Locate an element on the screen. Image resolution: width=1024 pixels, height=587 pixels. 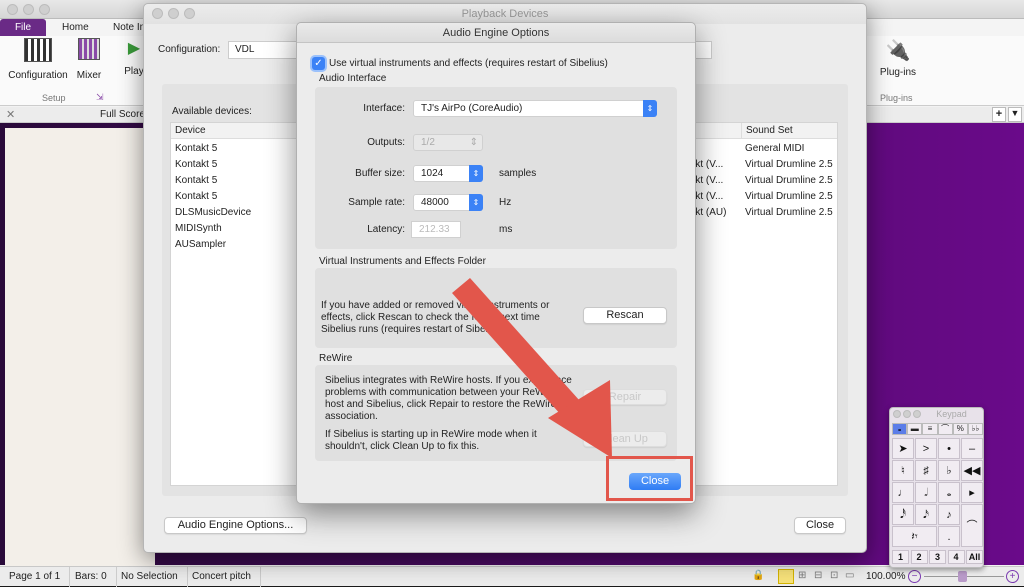
score-tab: Full Score is located at coordinates (122, 114).